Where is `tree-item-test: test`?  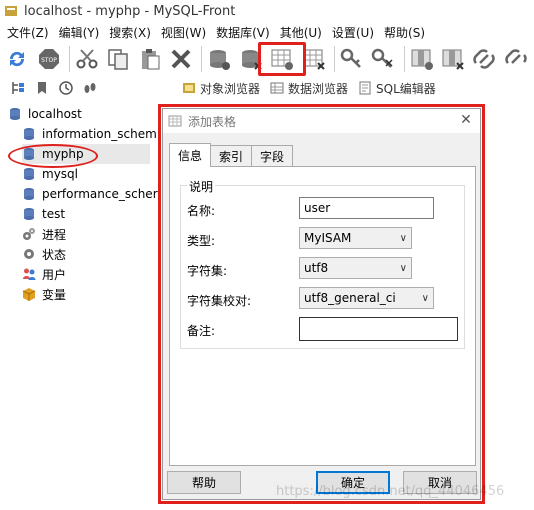
tree-item-test: test is located at coordinates (43, 214).